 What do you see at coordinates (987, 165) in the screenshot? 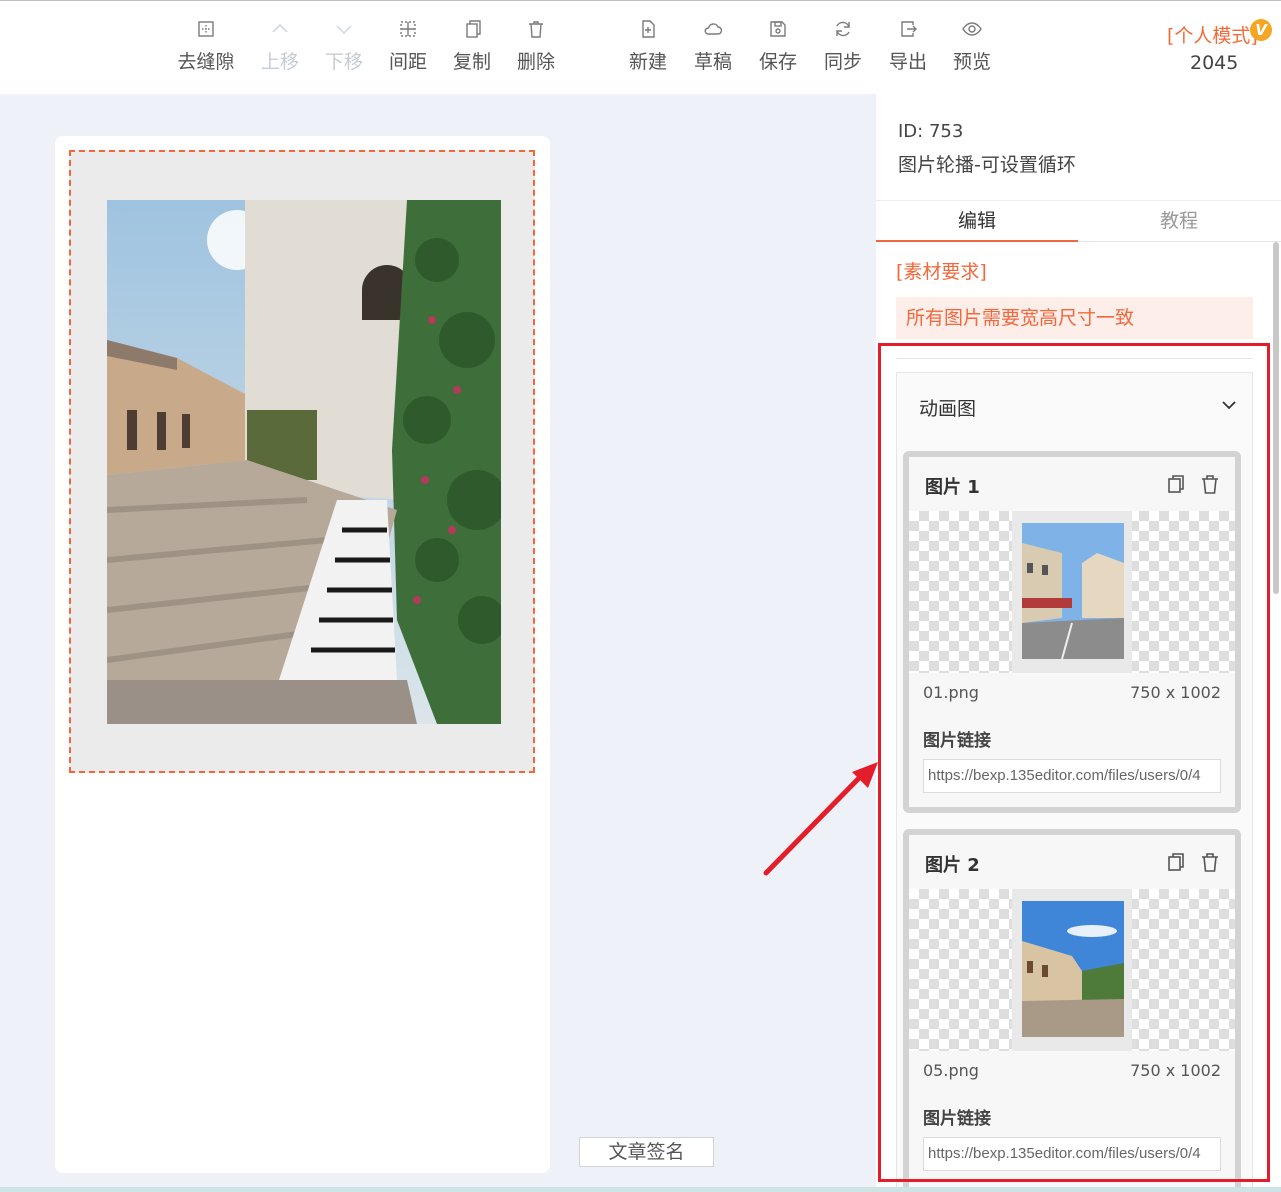
I see `template-name: 图片轮播-可设置循环` at bounding box center [987, 165].